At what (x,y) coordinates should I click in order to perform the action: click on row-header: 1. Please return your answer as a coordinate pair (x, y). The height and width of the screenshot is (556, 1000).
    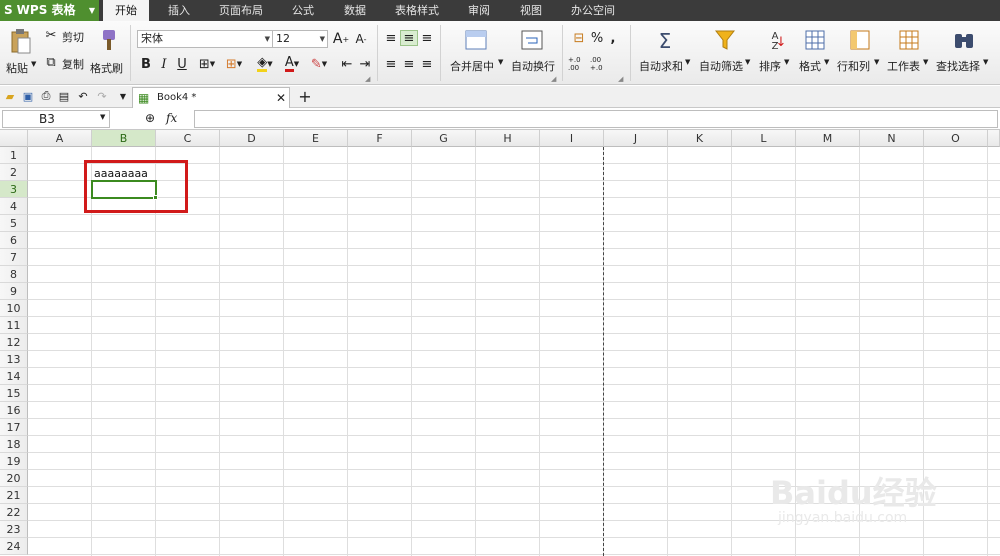
    Looking at the image, I should click on (14, 155).